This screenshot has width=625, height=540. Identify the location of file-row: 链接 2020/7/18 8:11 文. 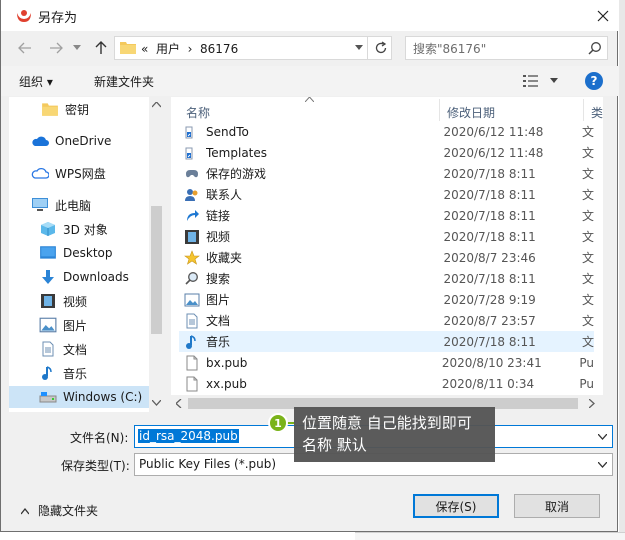
(386, 215).